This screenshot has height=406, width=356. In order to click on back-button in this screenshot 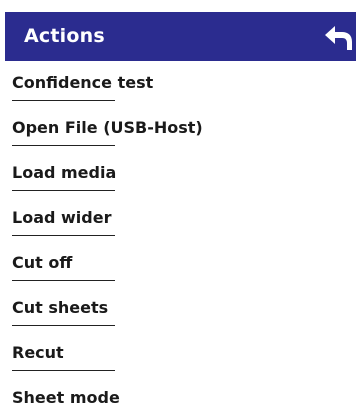, I will do `click(338, 37)`.